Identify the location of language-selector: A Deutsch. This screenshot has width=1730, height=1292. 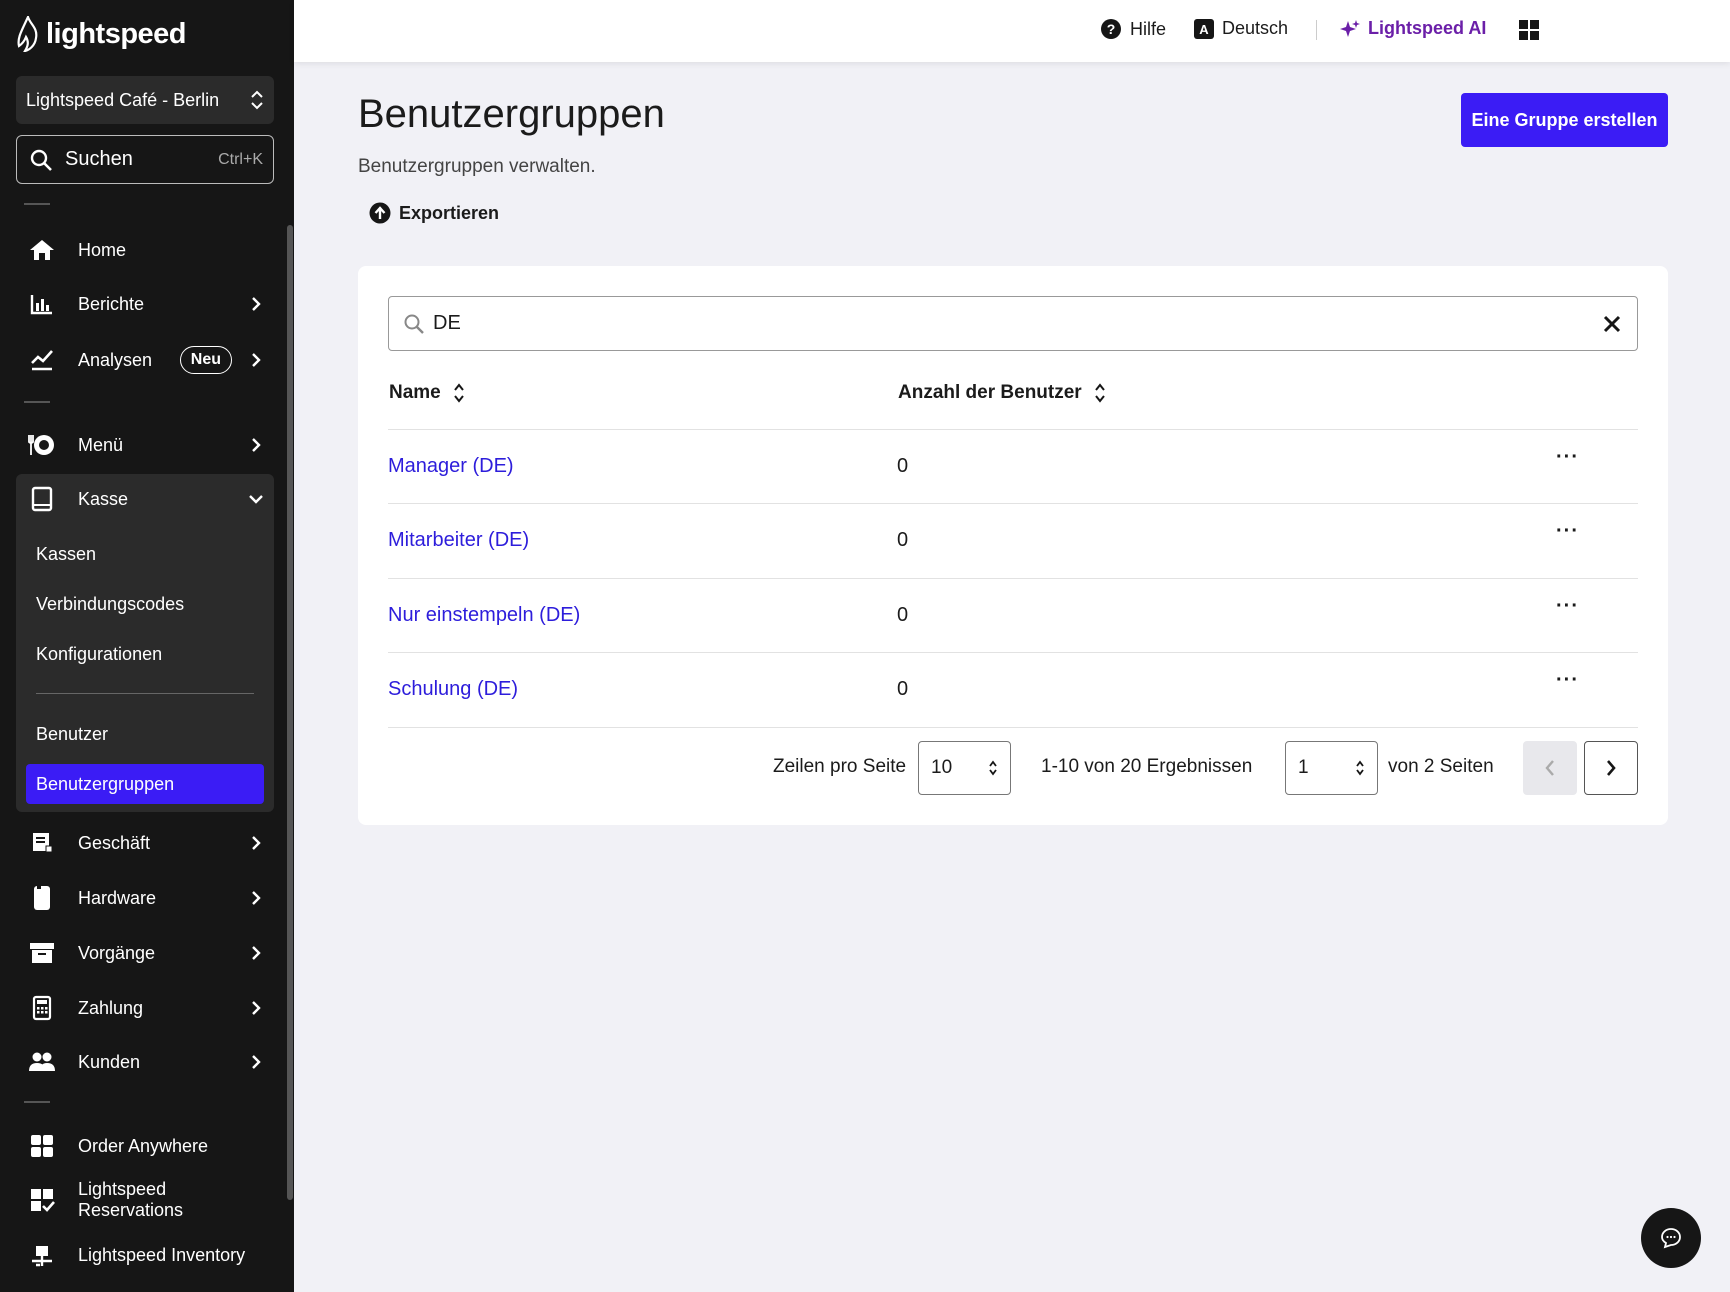
(1241, 28).